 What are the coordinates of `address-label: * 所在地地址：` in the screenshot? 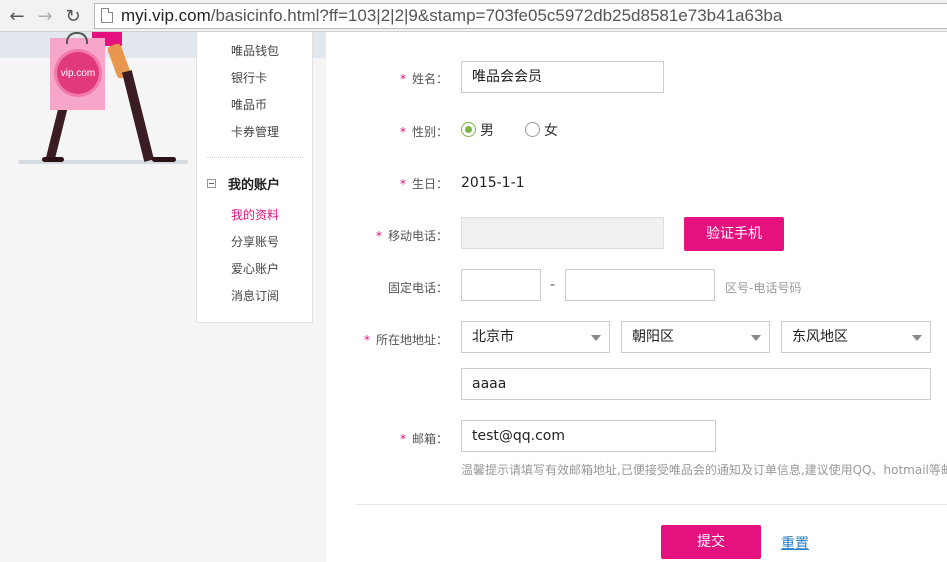 It's located at (405, 340).